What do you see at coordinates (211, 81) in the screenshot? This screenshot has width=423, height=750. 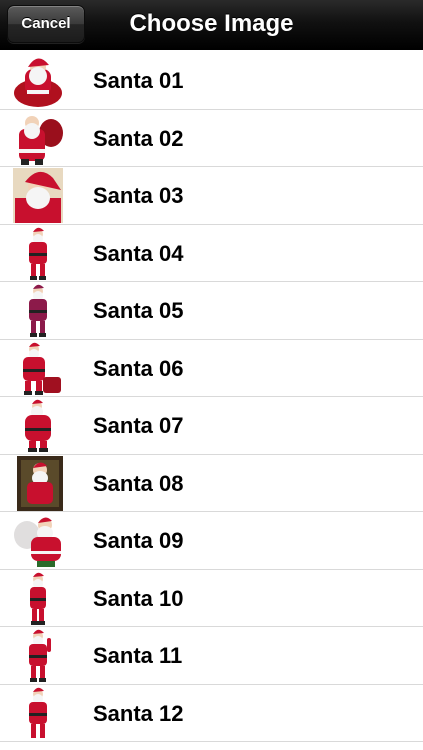 I see `list-item: Santa 01` at bounding box center [211, 81].